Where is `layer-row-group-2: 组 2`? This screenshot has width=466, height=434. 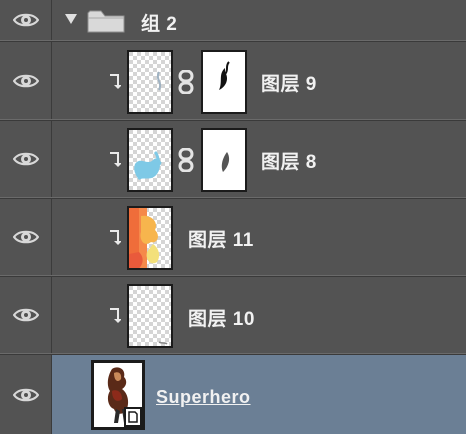
layer-row-group-2: 组 2 is located at coordinates (233, 20).